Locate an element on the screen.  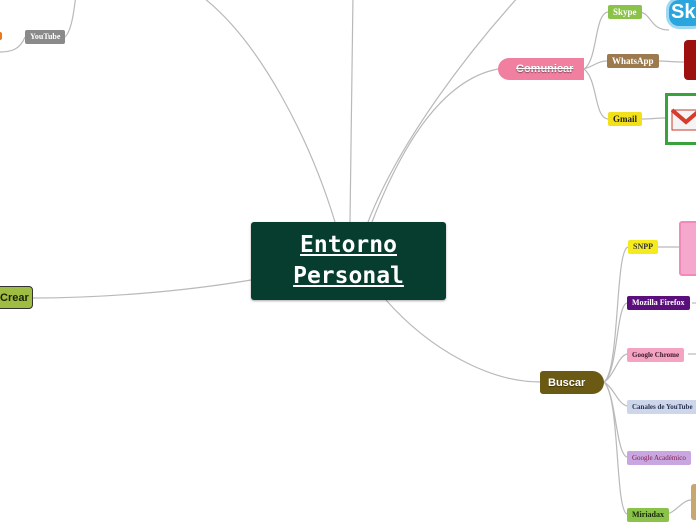
central-topic: Entorno Personal is located at coordinates (348, 261).